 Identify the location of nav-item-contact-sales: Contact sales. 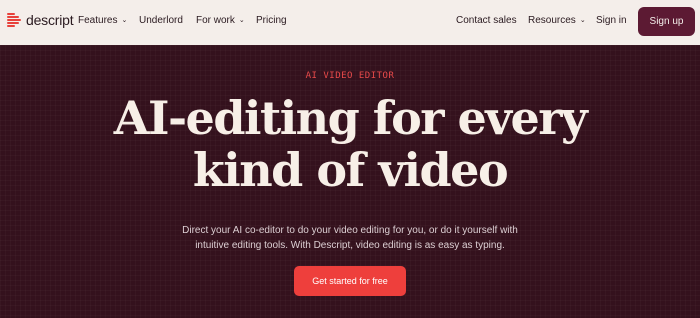
(486, 20).